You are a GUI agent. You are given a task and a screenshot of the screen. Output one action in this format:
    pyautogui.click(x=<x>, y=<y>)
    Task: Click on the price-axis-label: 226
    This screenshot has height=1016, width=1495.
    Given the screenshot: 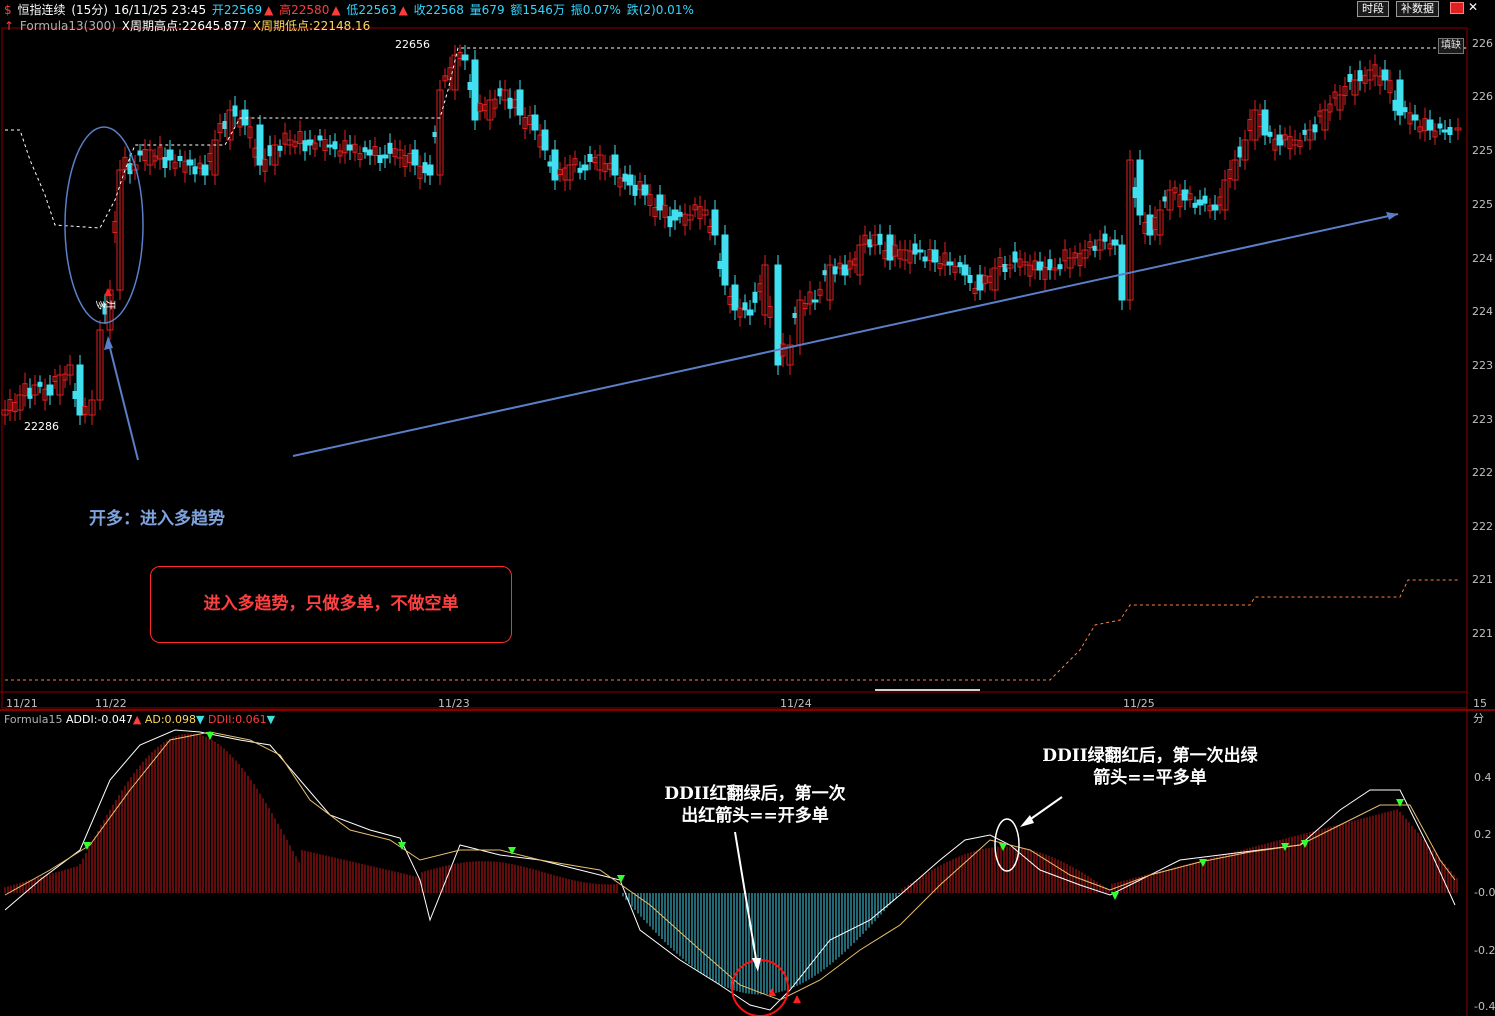 What is the action you would take?
    pyautogui.click(x=1482, y=43)
    